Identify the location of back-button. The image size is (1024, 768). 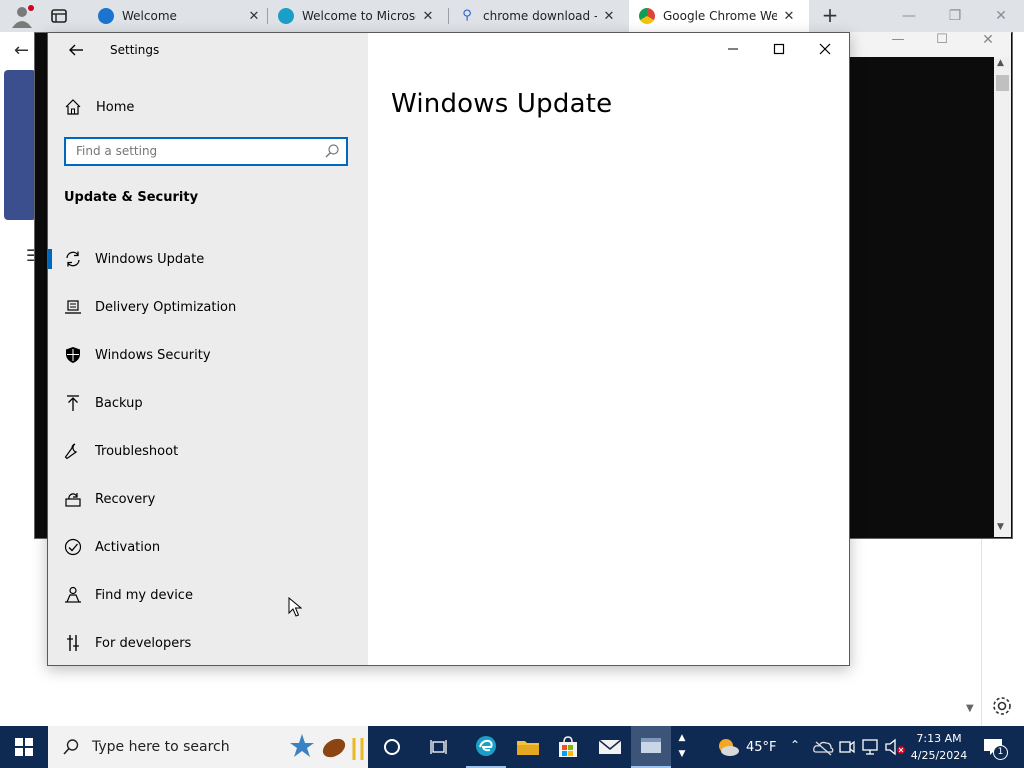
(76, 50).